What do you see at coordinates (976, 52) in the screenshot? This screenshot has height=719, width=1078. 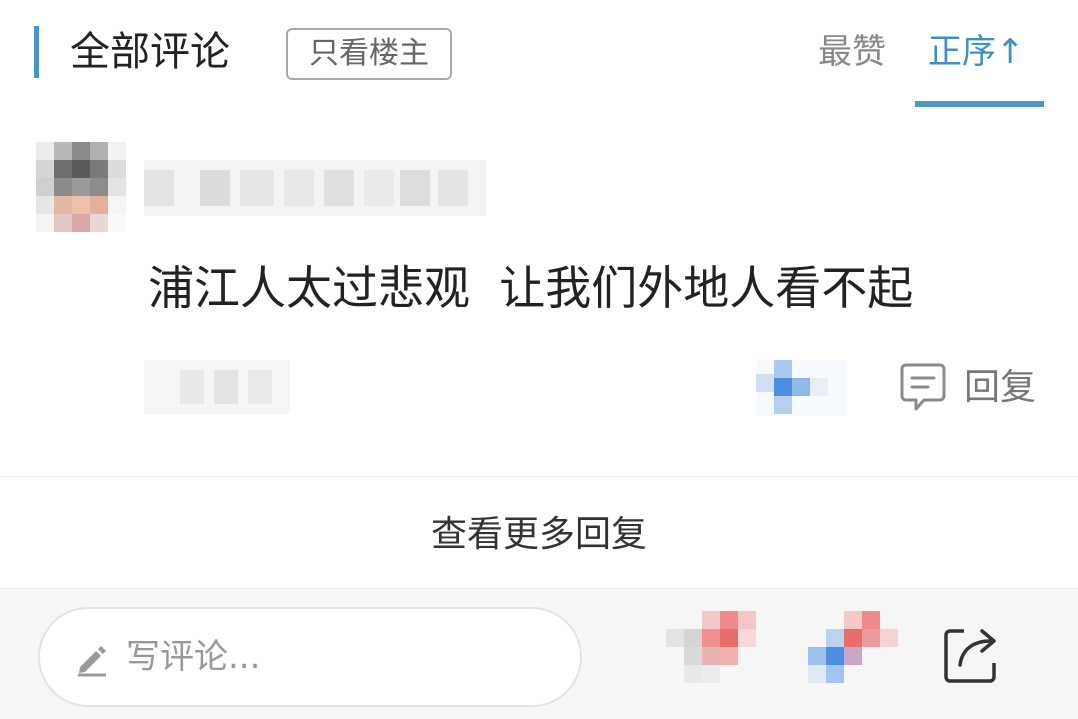 I see `sort-ascending-tab: 正序↑` at bounding box center [976, 52].